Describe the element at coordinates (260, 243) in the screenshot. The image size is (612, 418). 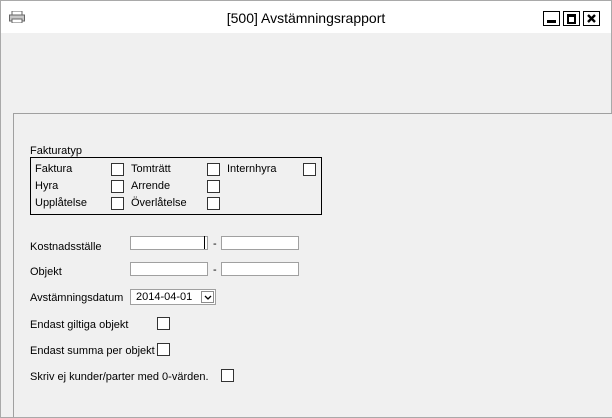
I see `kostnadsstalle-to-input` at that location.